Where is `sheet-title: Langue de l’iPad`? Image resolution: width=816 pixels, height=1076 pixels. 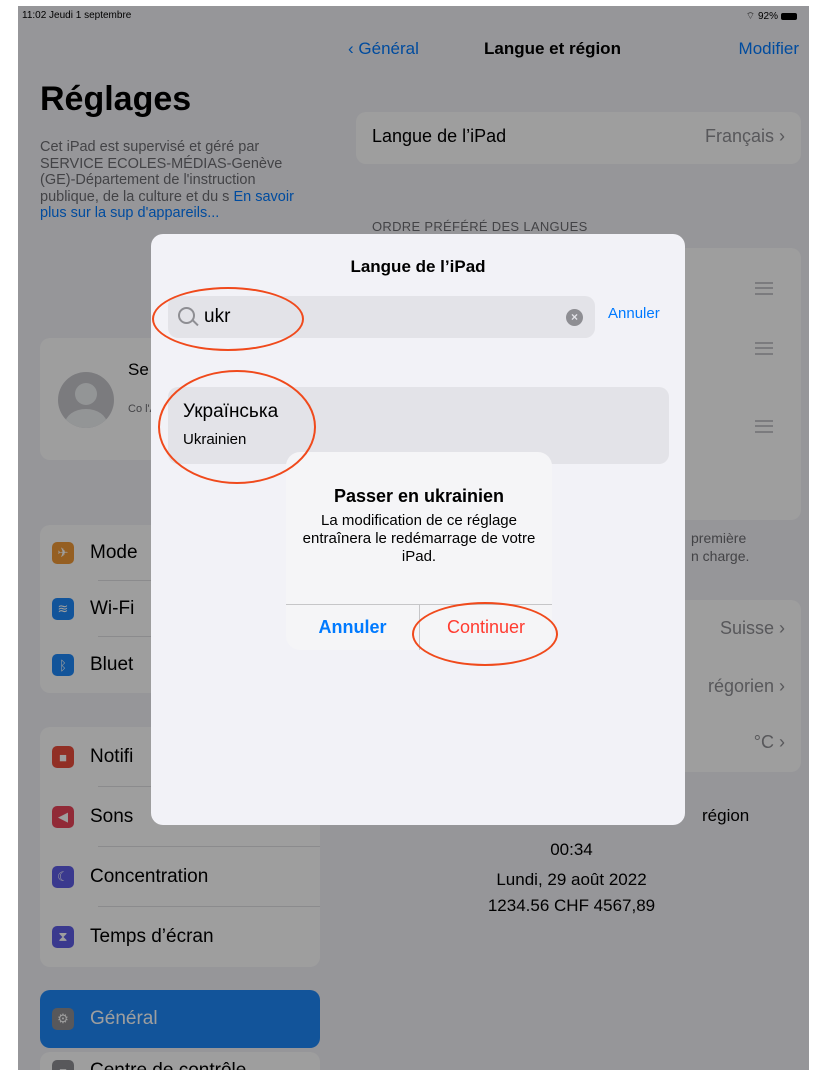 sheet-title: Langue de l’iPad is located at coordinates (418, 266).